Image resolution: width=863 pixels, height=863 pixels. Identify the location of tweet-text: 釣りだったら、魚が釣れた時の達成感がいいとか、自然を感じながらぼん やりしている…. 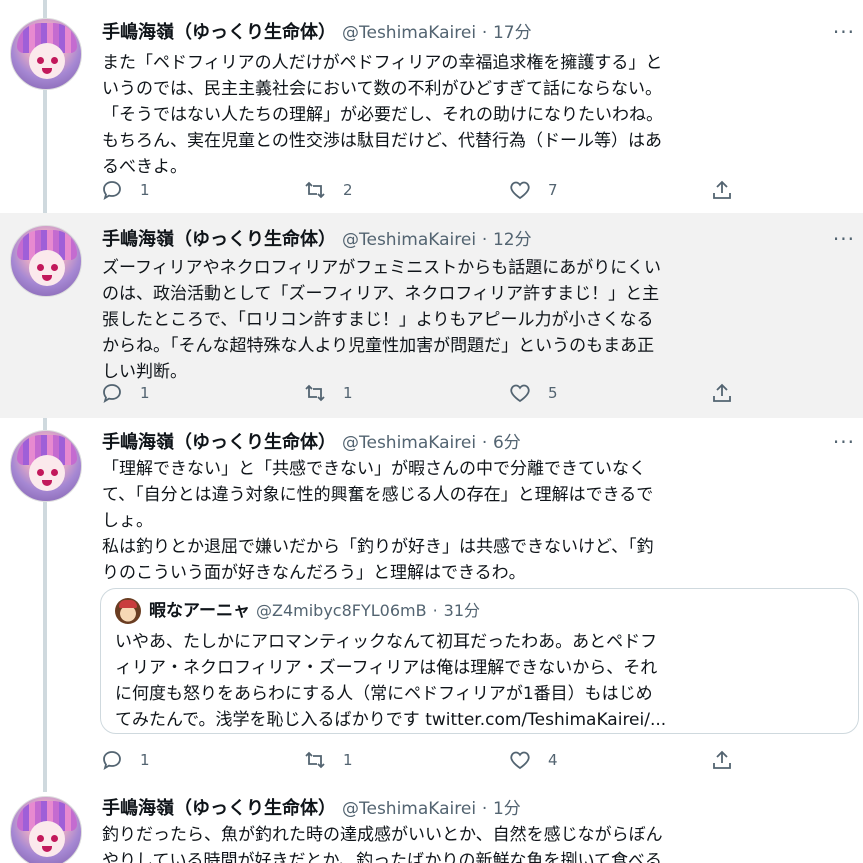
(382, 844).